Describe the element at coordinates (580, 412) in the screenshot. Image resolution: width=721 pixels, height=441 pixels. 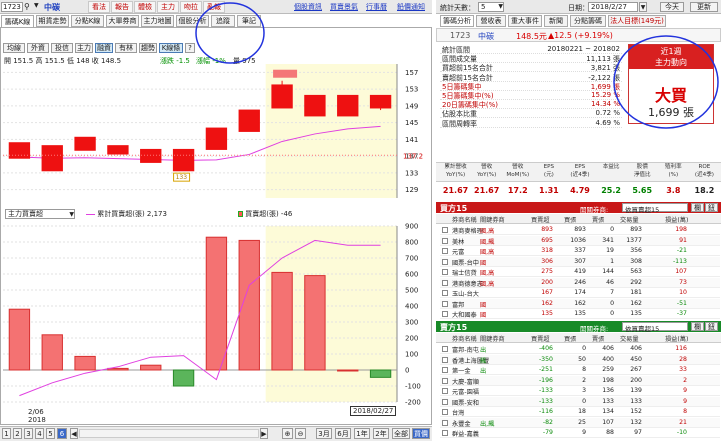
I see `table-row: 台灣 -116 18 134 152 8` at that location.